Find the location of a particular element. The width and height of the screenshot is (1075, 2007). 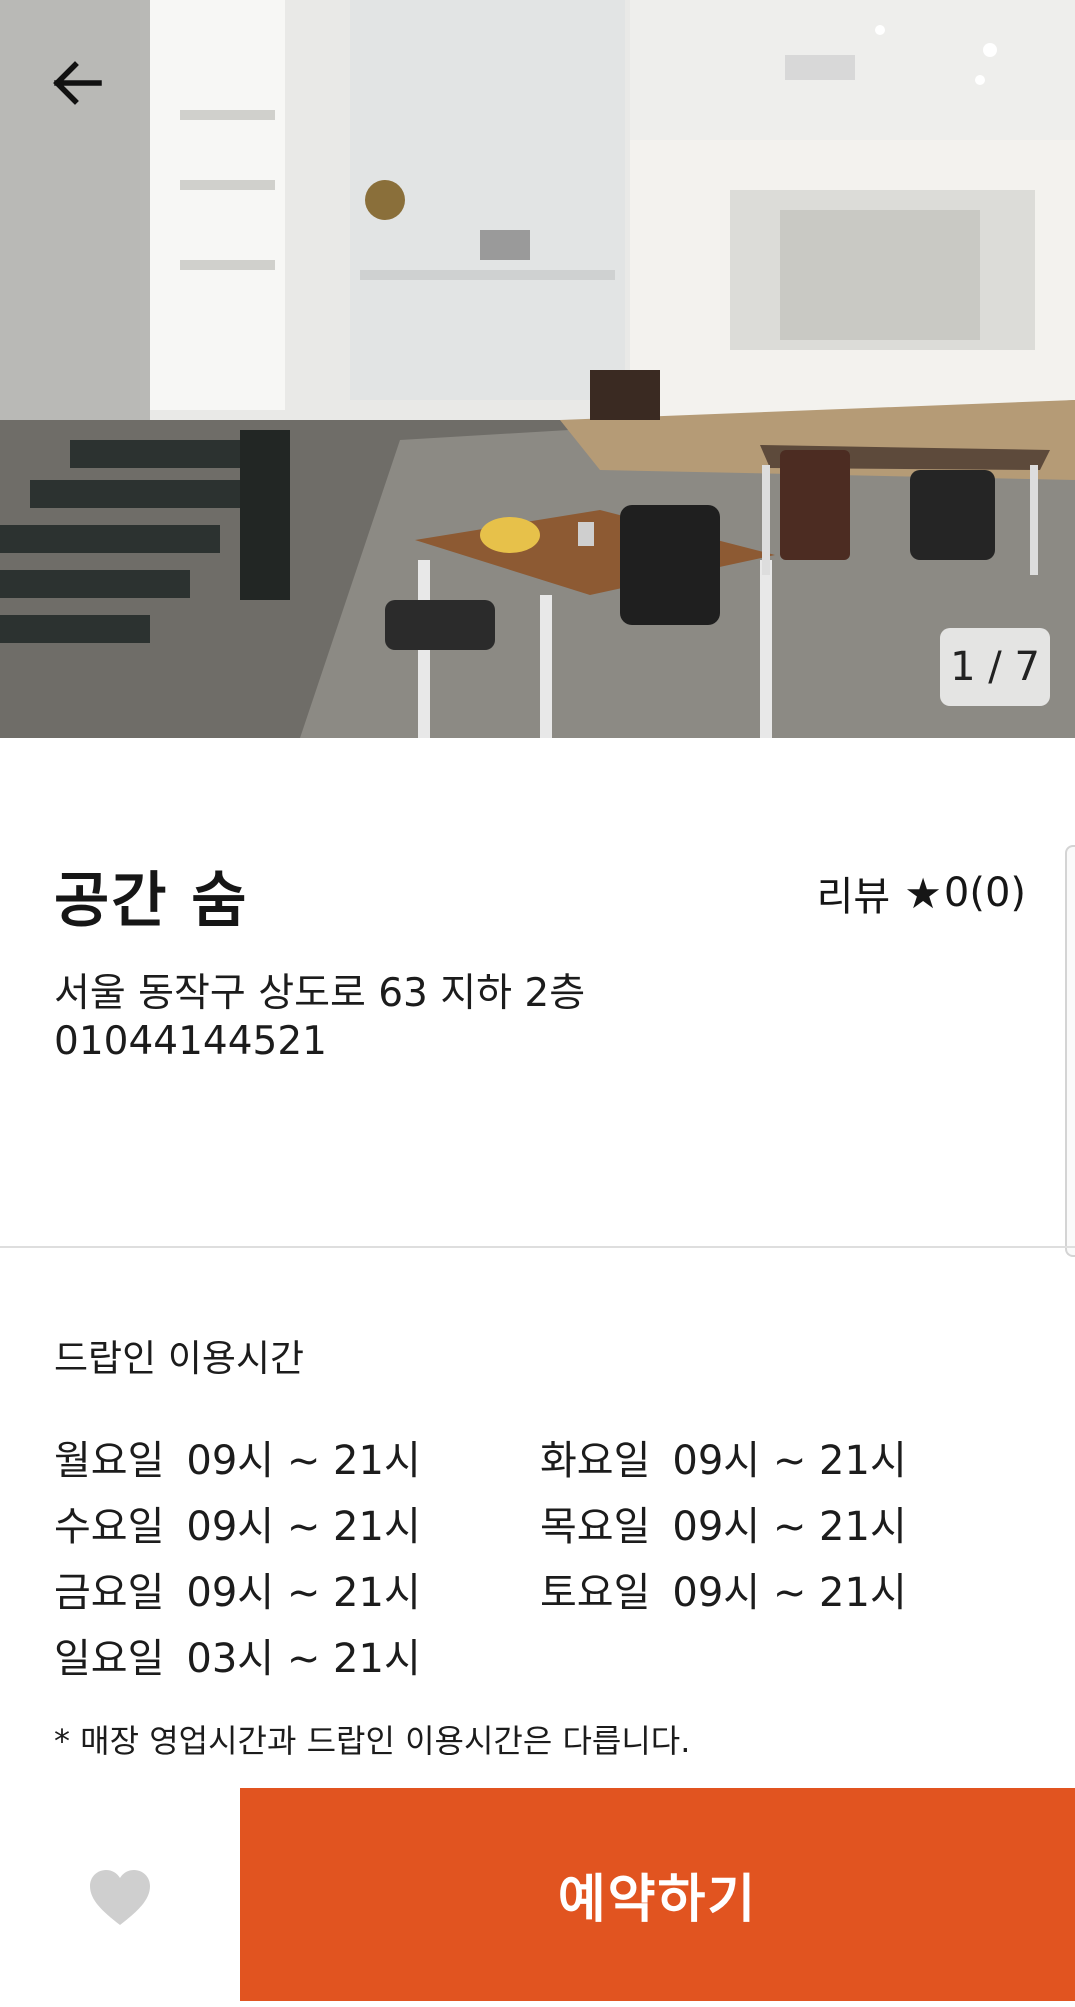

back-button is located at coordinates (77, 83).